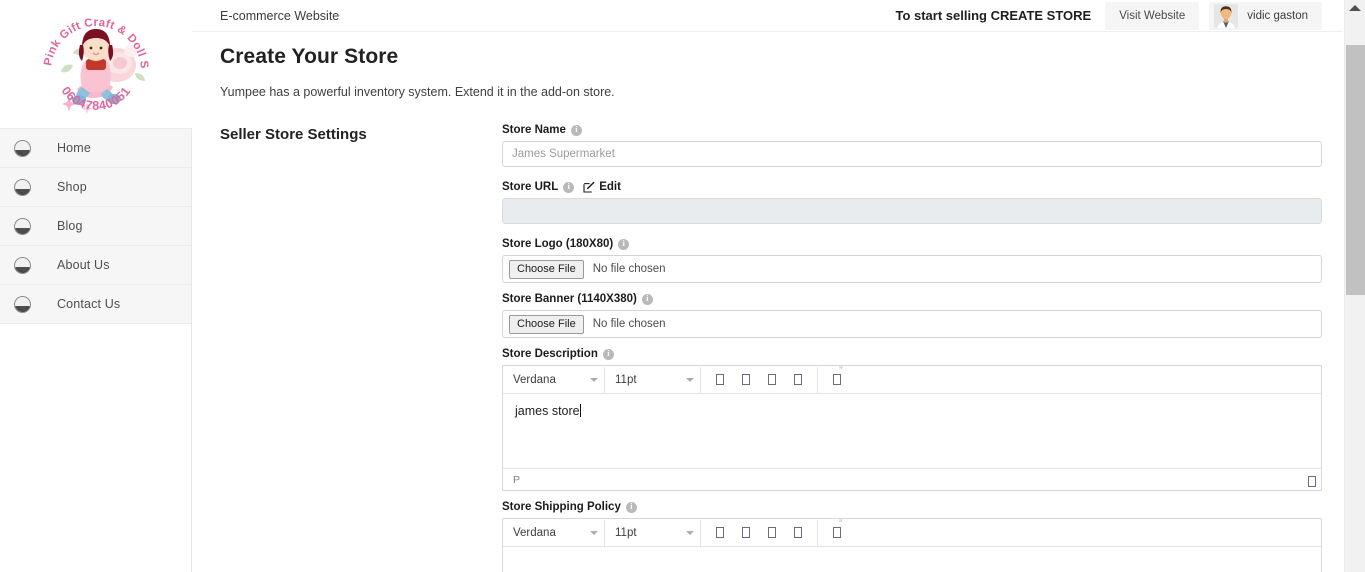 The image size is (1365, 572). Describe the element at coordinates (993, 15) in the screenshot. I see `create-store-prompt: To start selling CREATE STORE` at that location.